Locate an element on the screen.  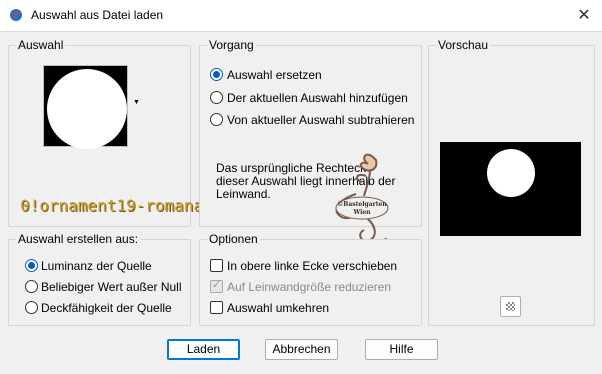
checkbox-auswahl-umkehren-label: Auswahl umkehren is located at coordinates (278, 308).